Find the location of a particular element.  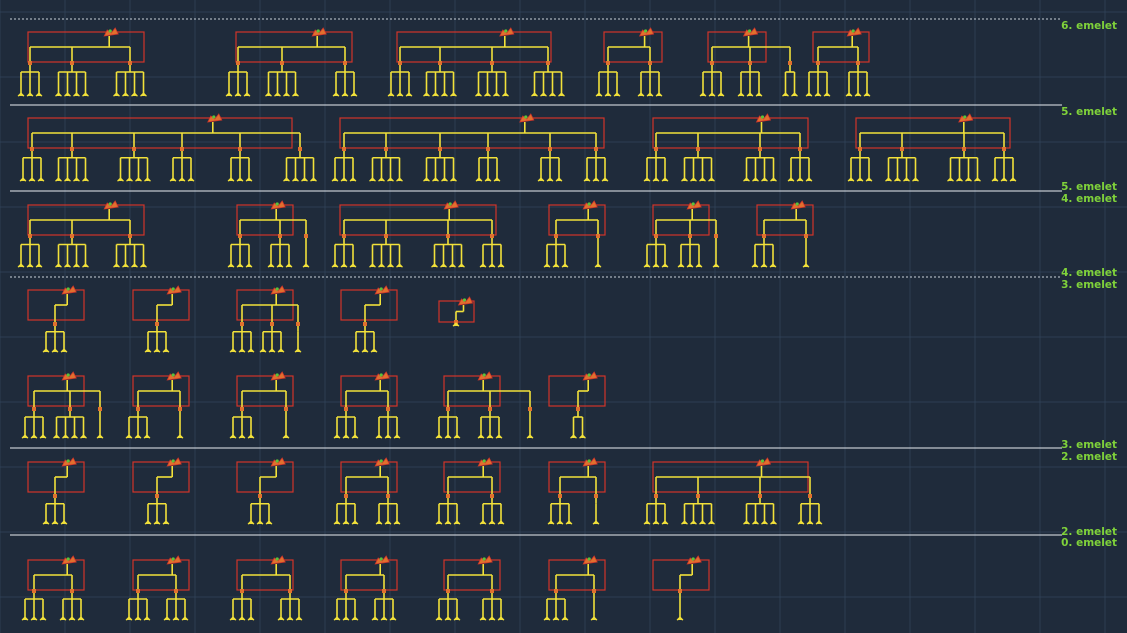

floor-label: 2. emelet is located at coordinates (1089, 457).